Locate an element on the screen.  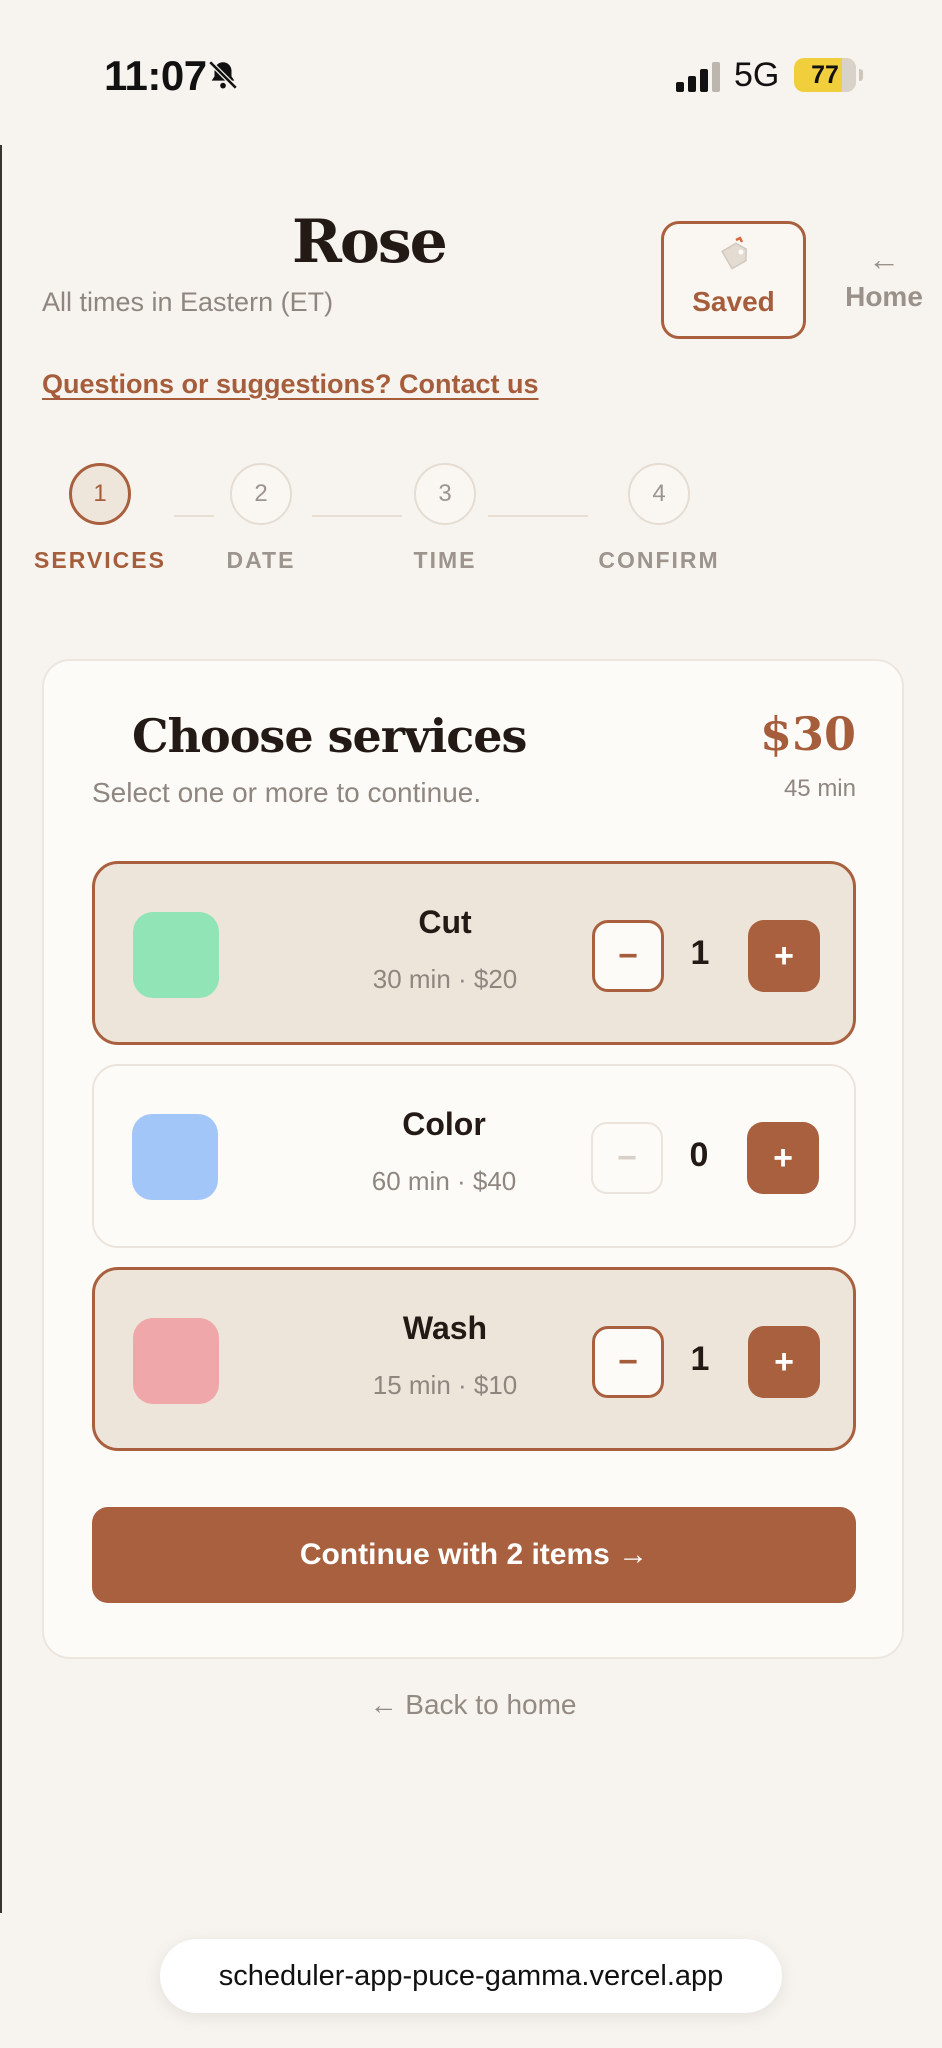
service-name: Wash is located at coordinates (445, 1328).